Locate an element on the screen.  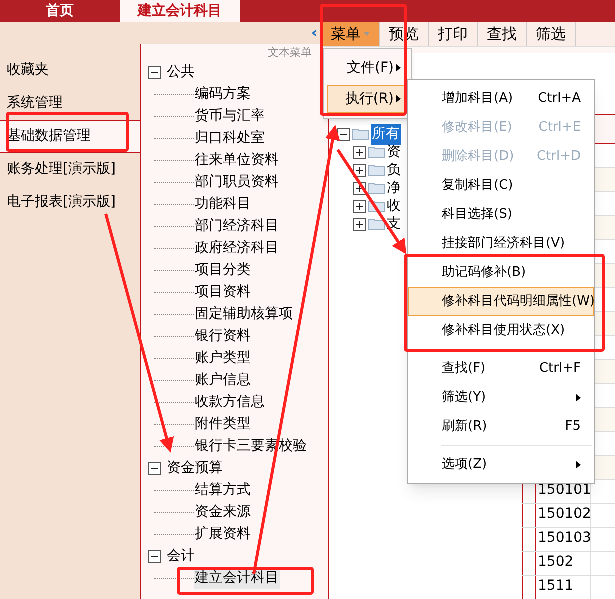
top-tab: 建立会计科目 is located at coordinates (180, 11).